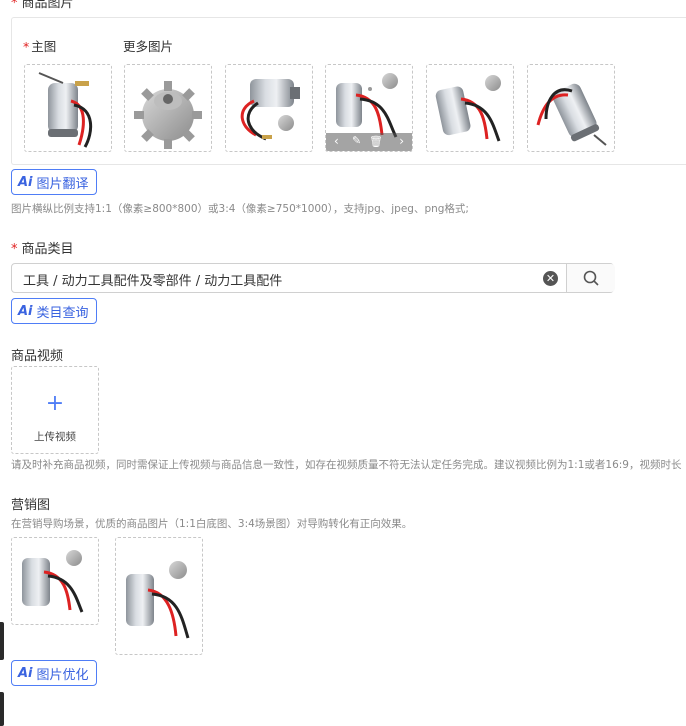 The width and height of the screenshot is (686, 726). I want to click on search-icon, so click(591, 278).